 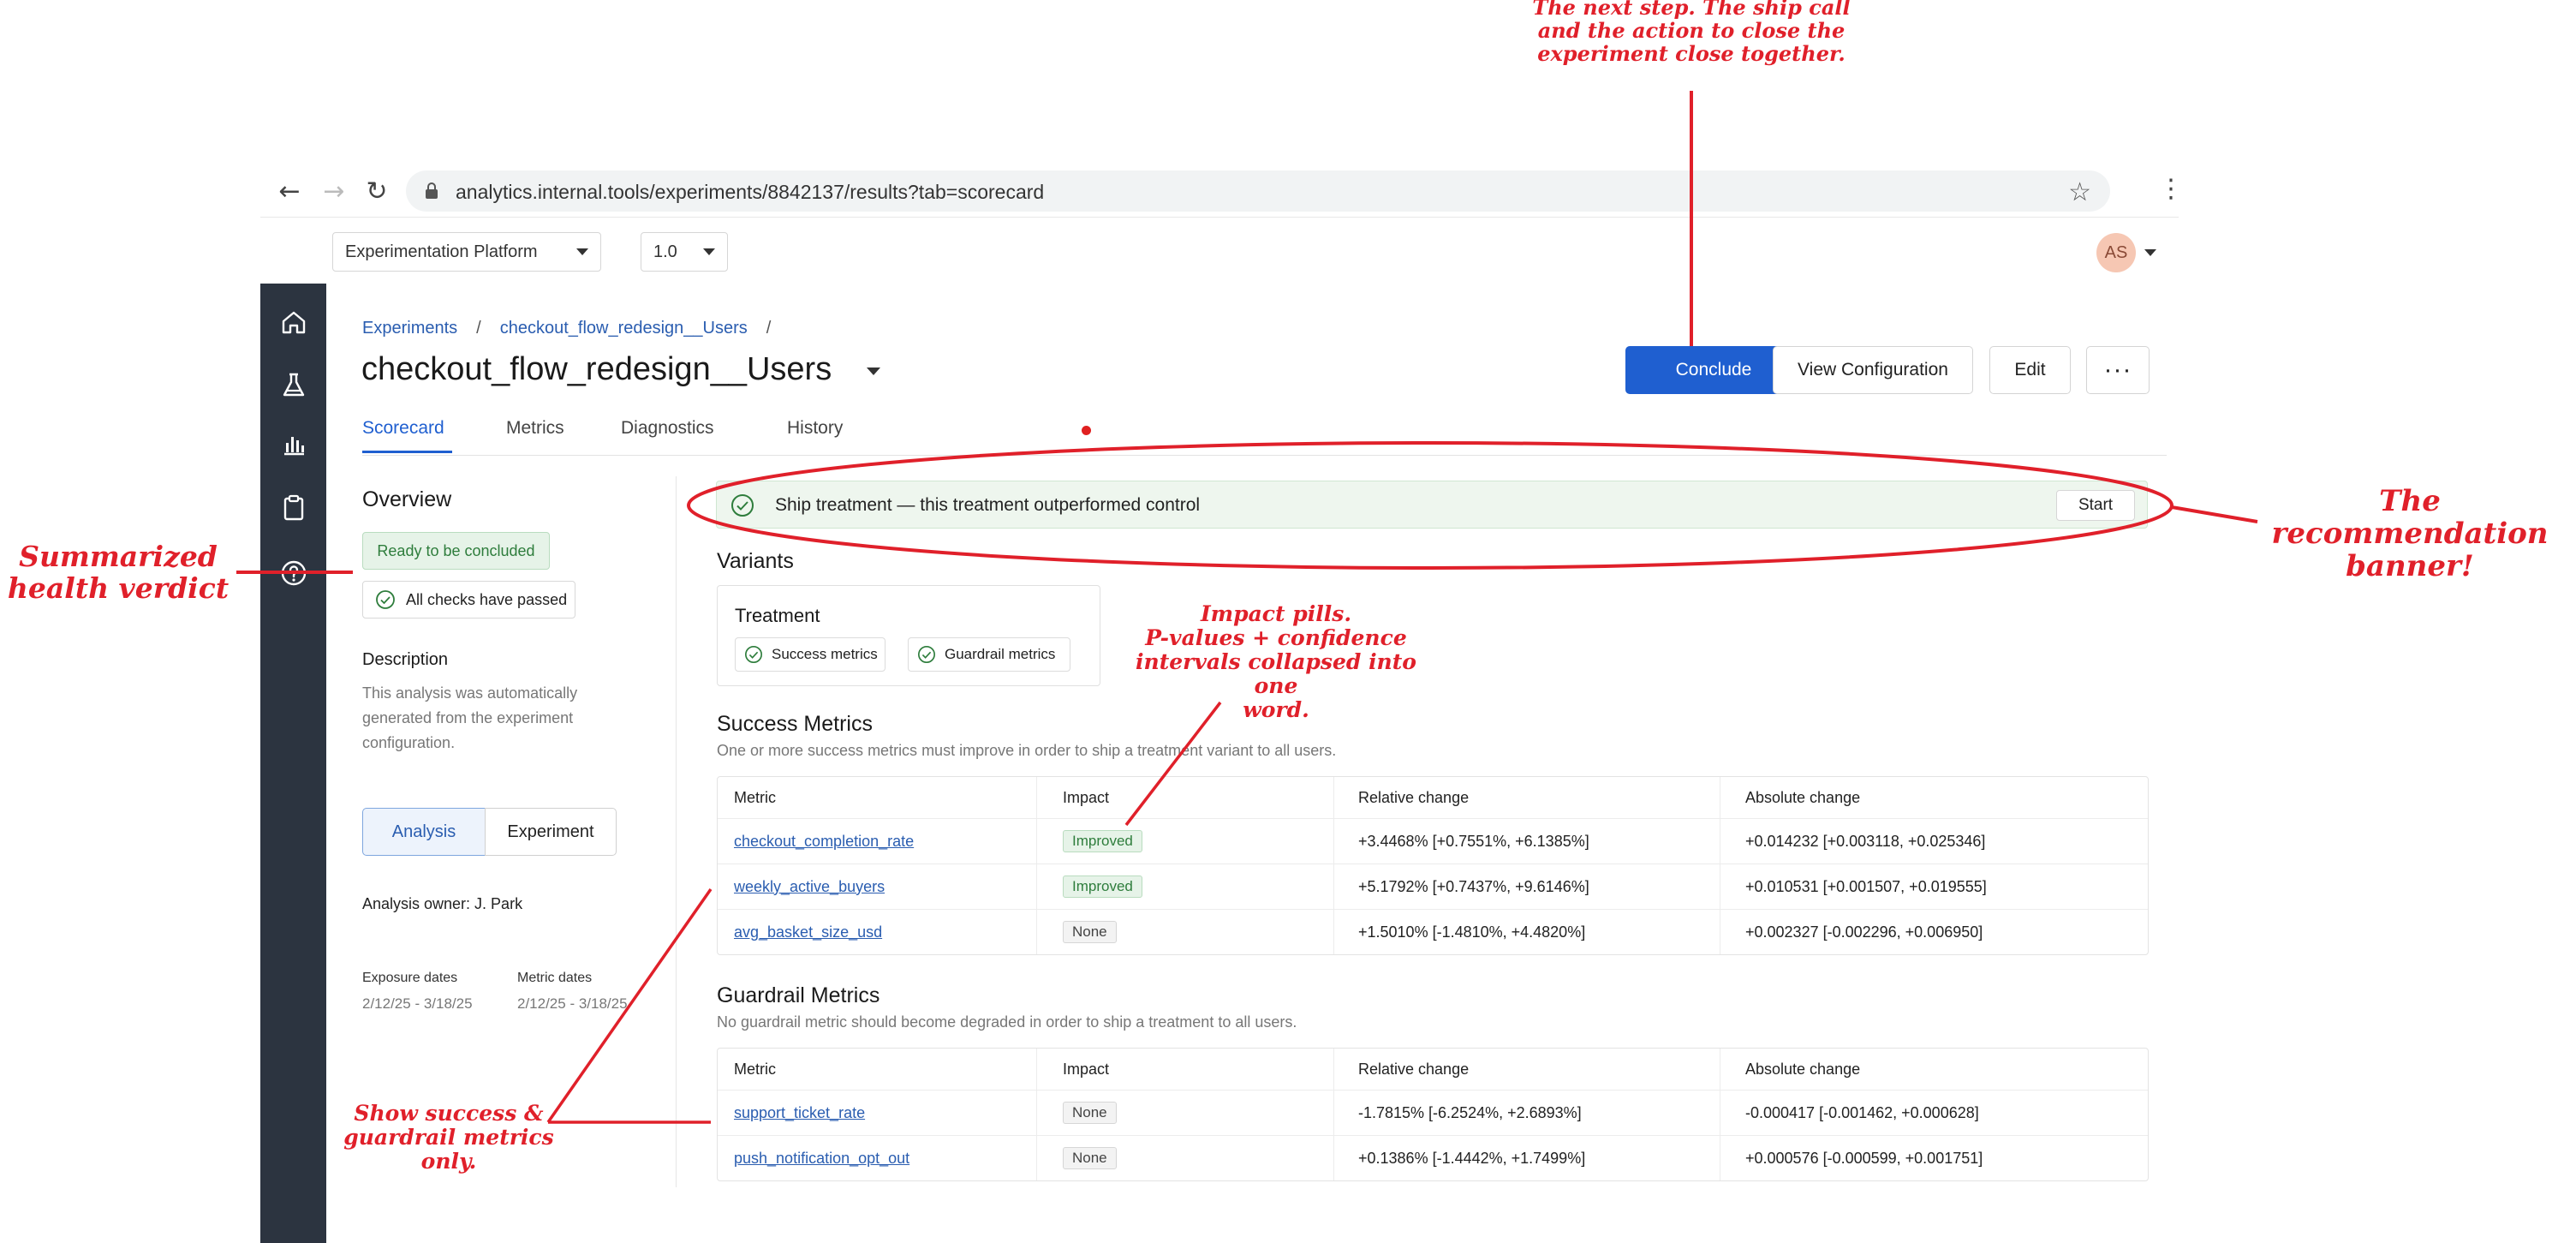 What do you see at coordinates (2118, 370) in the screenshot?
I see `more-options-button: ···` at bounding box center [2118, 370].